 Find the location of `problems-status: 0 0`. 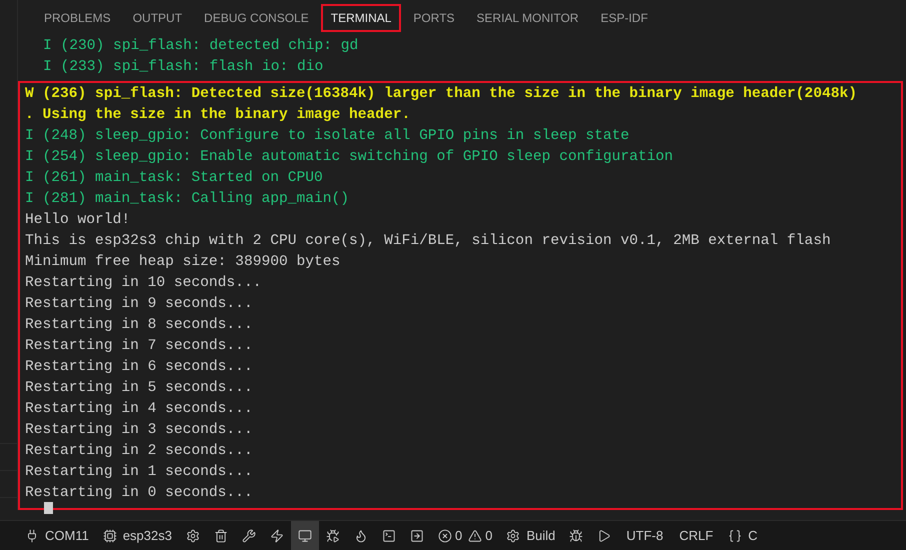

problems-status: 0 0 is located at coordinates (465, 535).